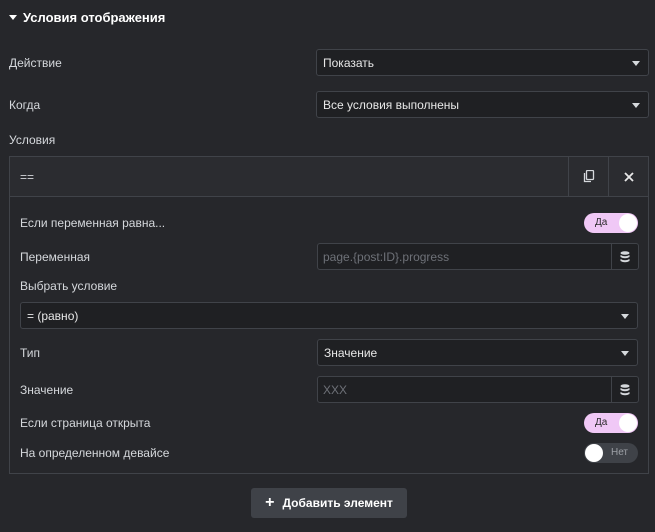  I want to click on variable-equals-toggle: Да, so click(611, 223).